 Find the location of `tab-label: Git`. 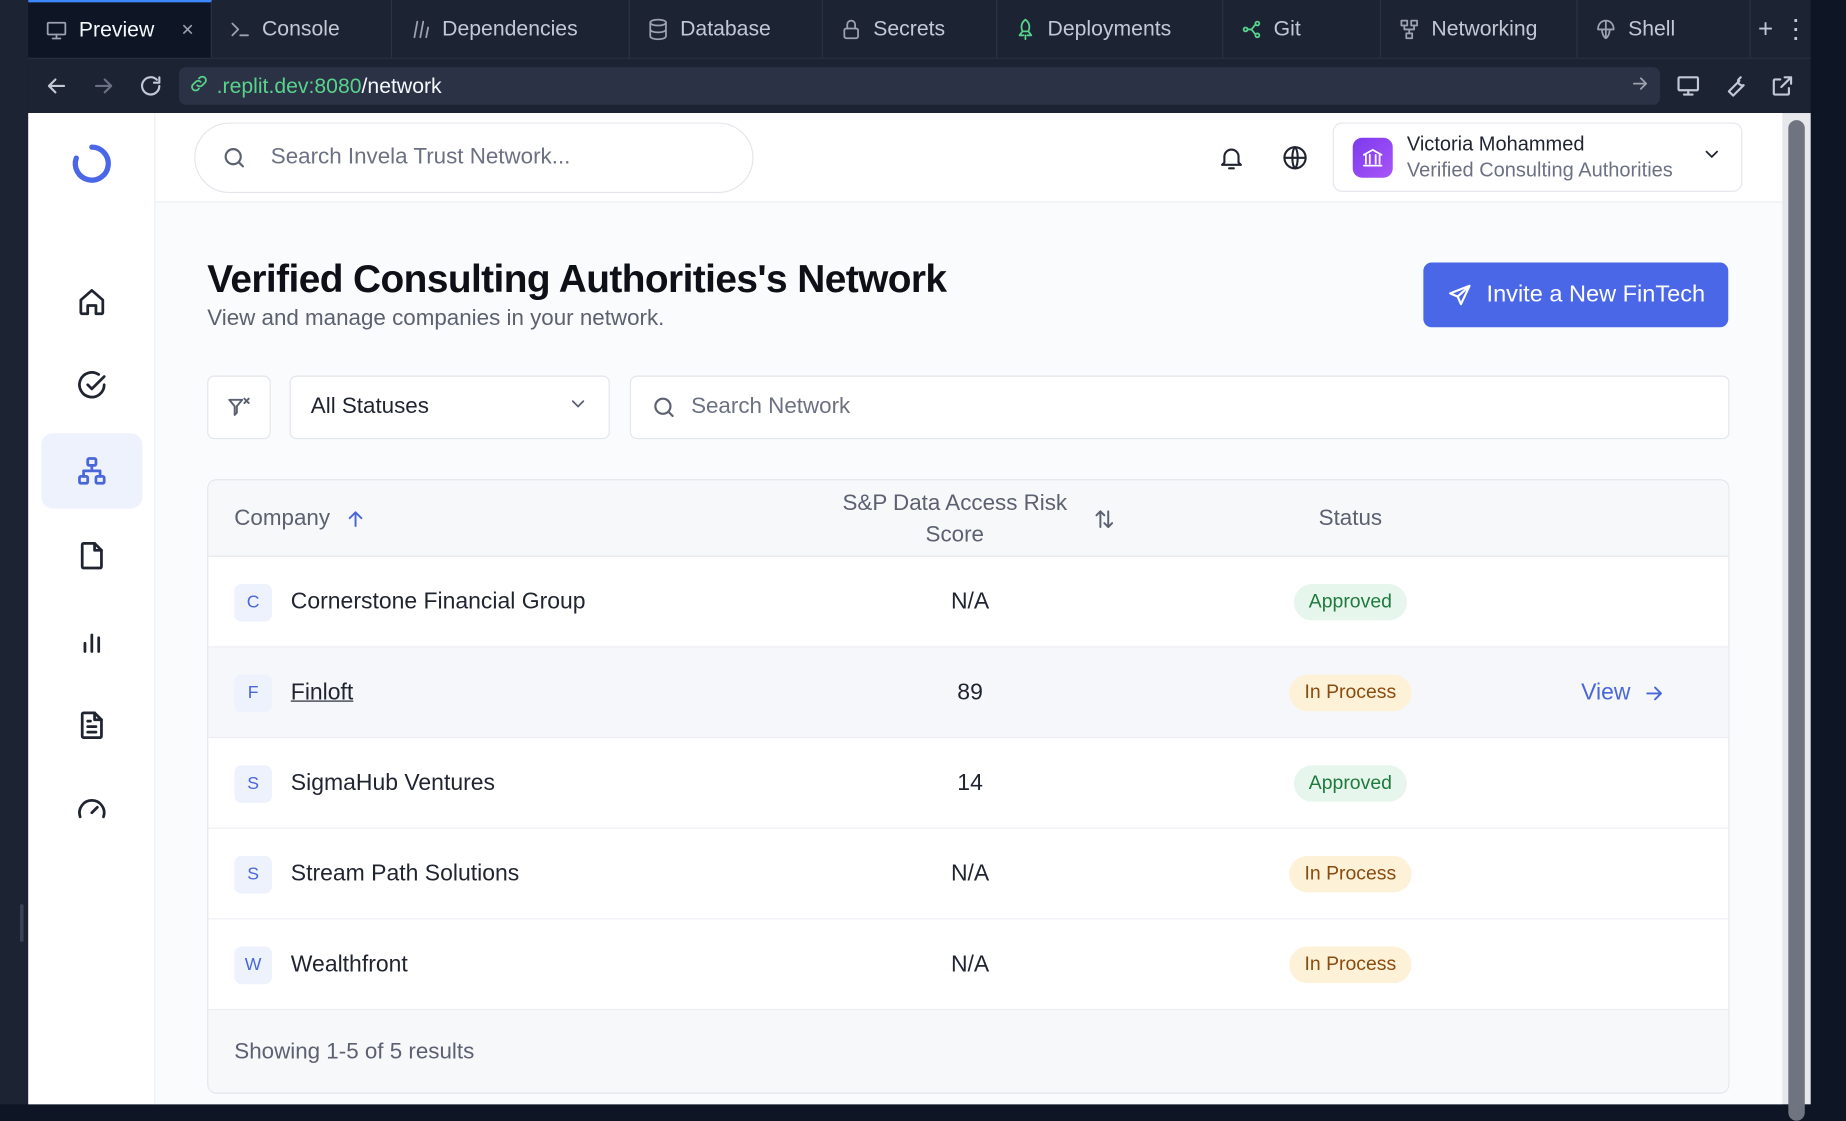

tab-label: Git is located at coordinates (1287, 28).